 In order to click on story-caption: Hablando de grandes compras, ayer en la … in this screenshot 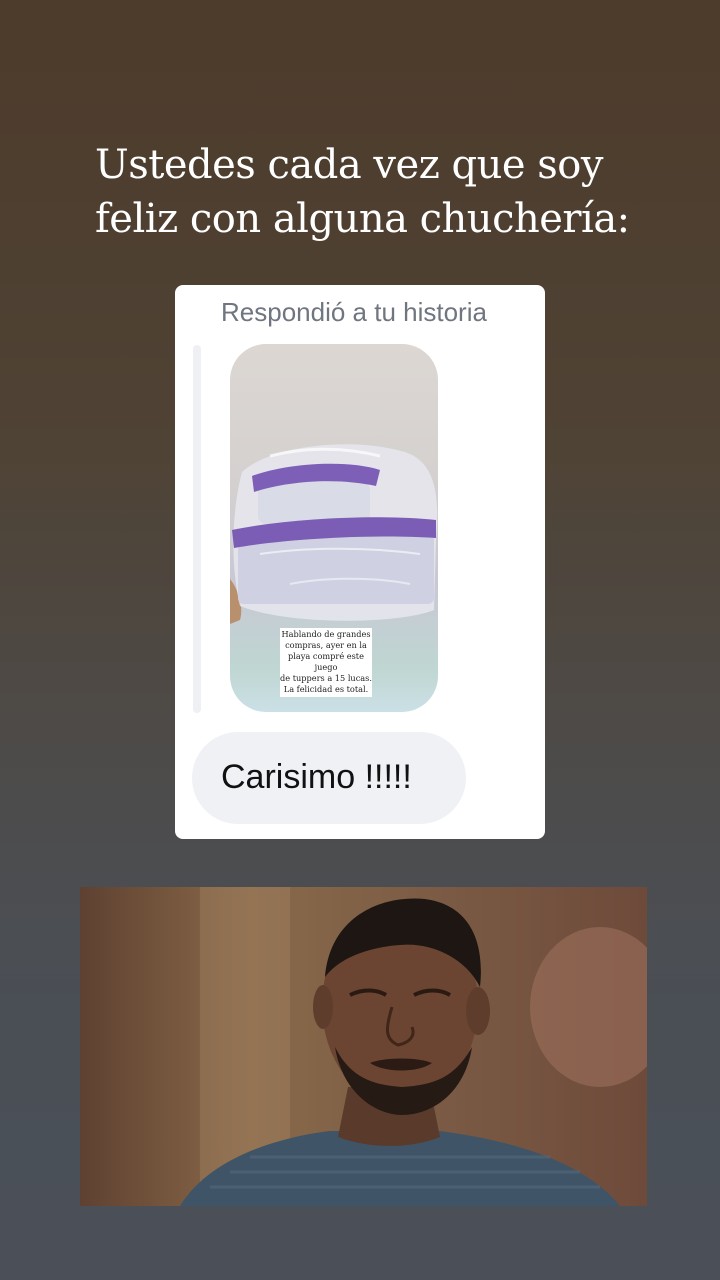, I will do `click(326, 662)`.